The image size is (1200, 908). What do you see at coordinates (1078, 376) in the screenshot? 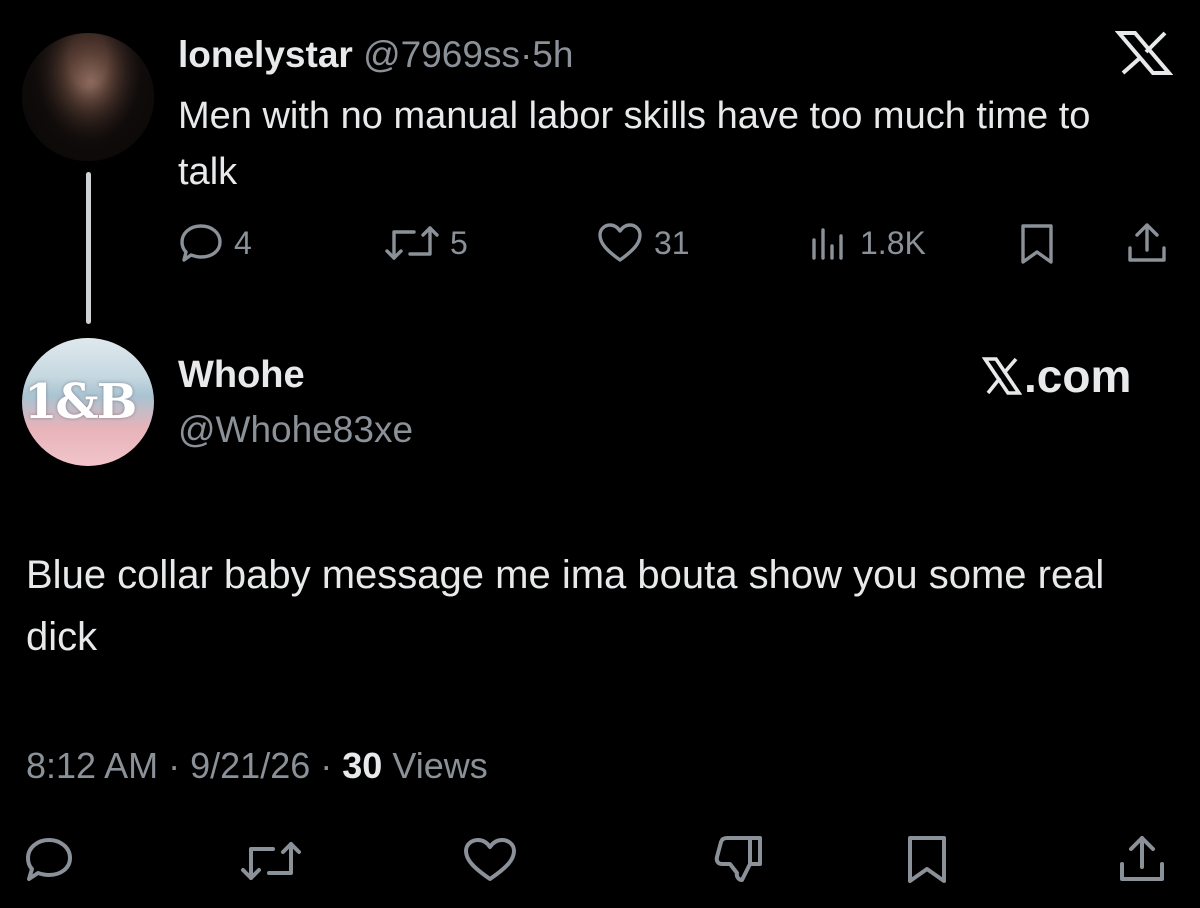
I see `watermark-text: .com` at bounding box center [1078, 376].